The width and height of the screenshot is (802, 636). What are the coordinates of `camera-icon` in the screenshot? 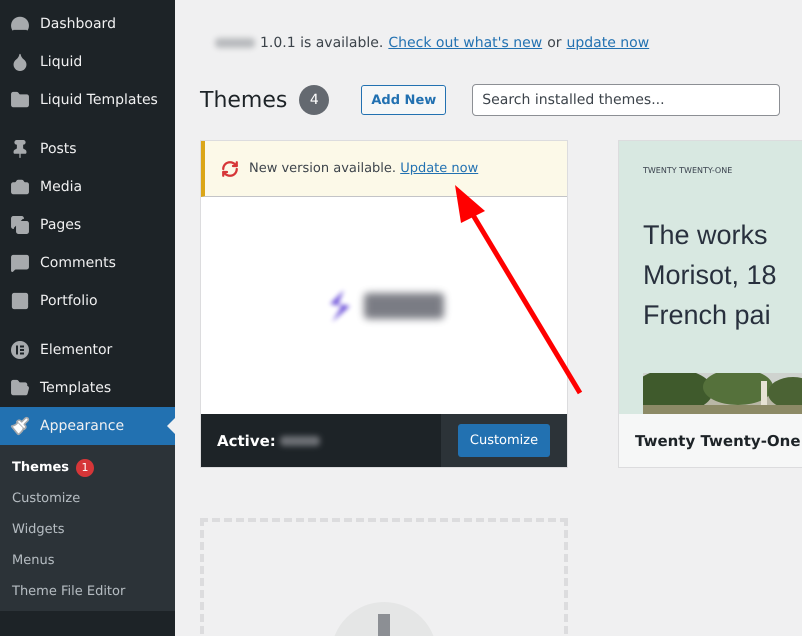 It's located at (20, 187).